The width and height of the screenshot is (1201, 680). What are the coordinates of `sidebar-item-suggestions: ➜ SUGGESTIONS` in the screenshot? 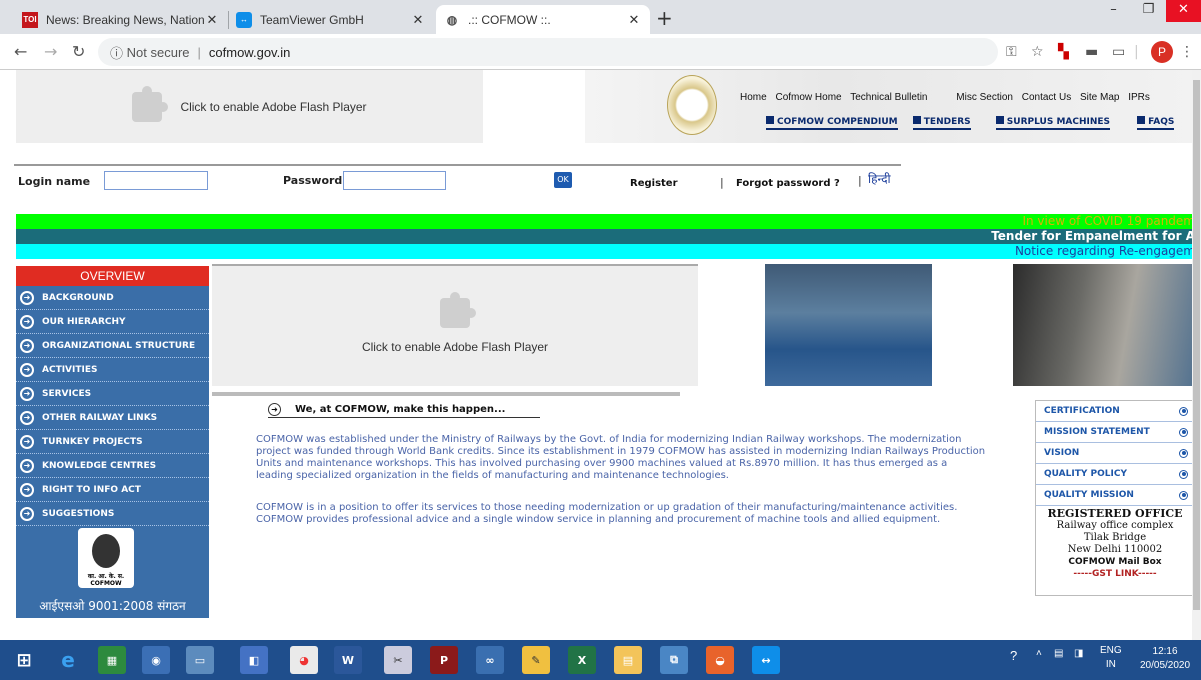 It's located at (112, 514).